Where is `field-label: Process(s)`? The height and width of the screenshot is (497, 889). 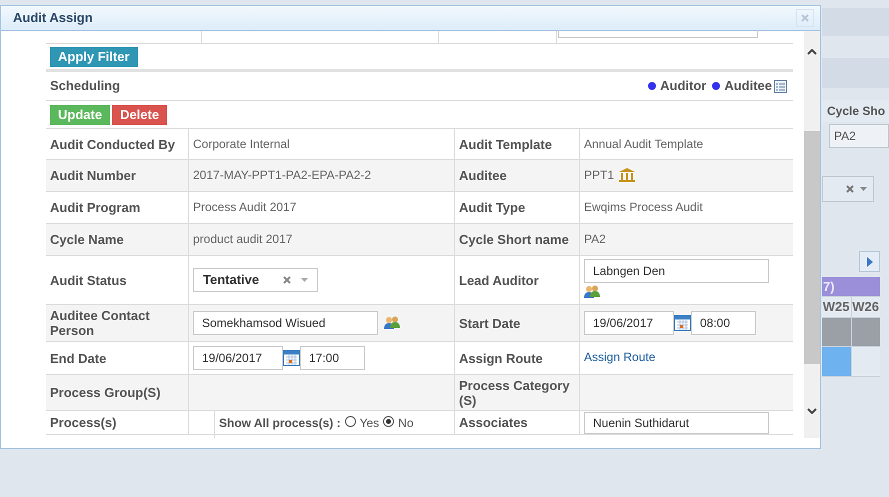
field-label: Process(s) is located at coordinates (83, 422).